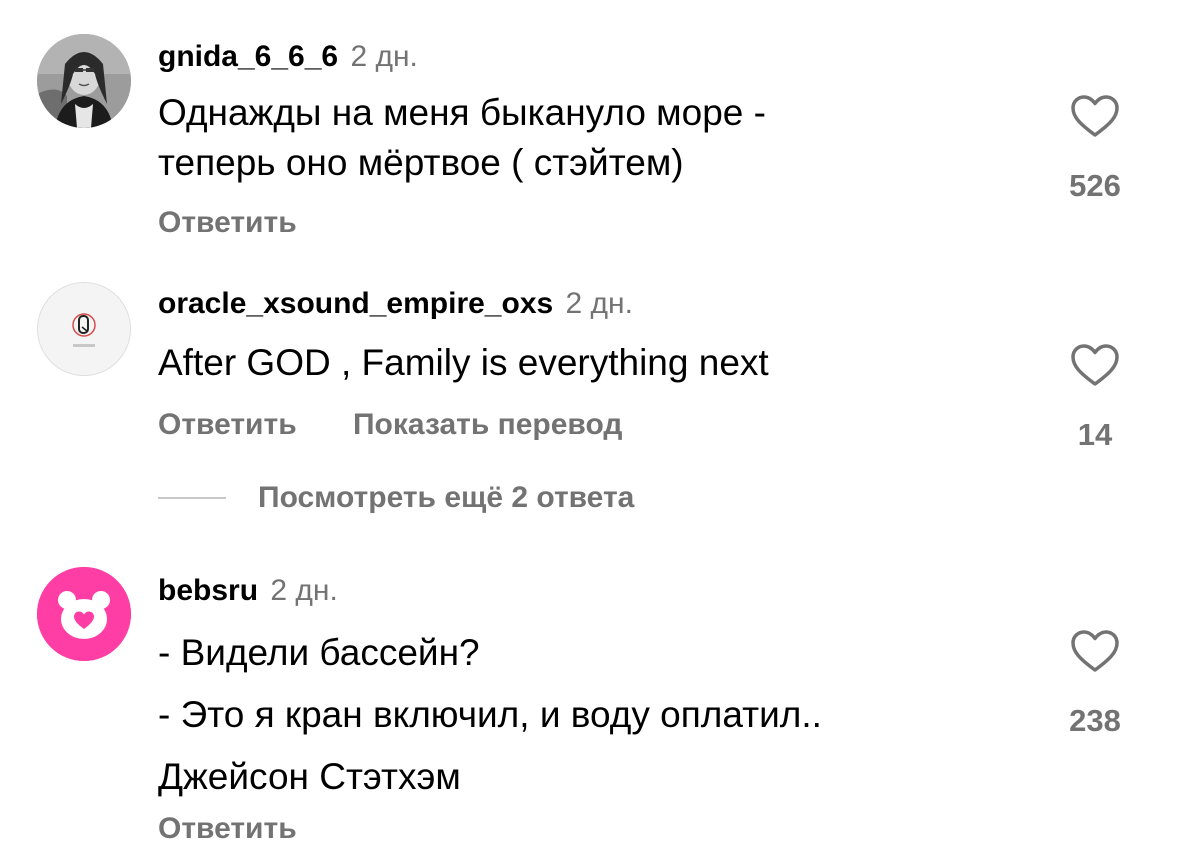 This screenshot has width=1178, height=866. What do you see at coordinates (1095, 398) in the screenshot?
I see `like-control: 14` at bounding box center [1095, 398].